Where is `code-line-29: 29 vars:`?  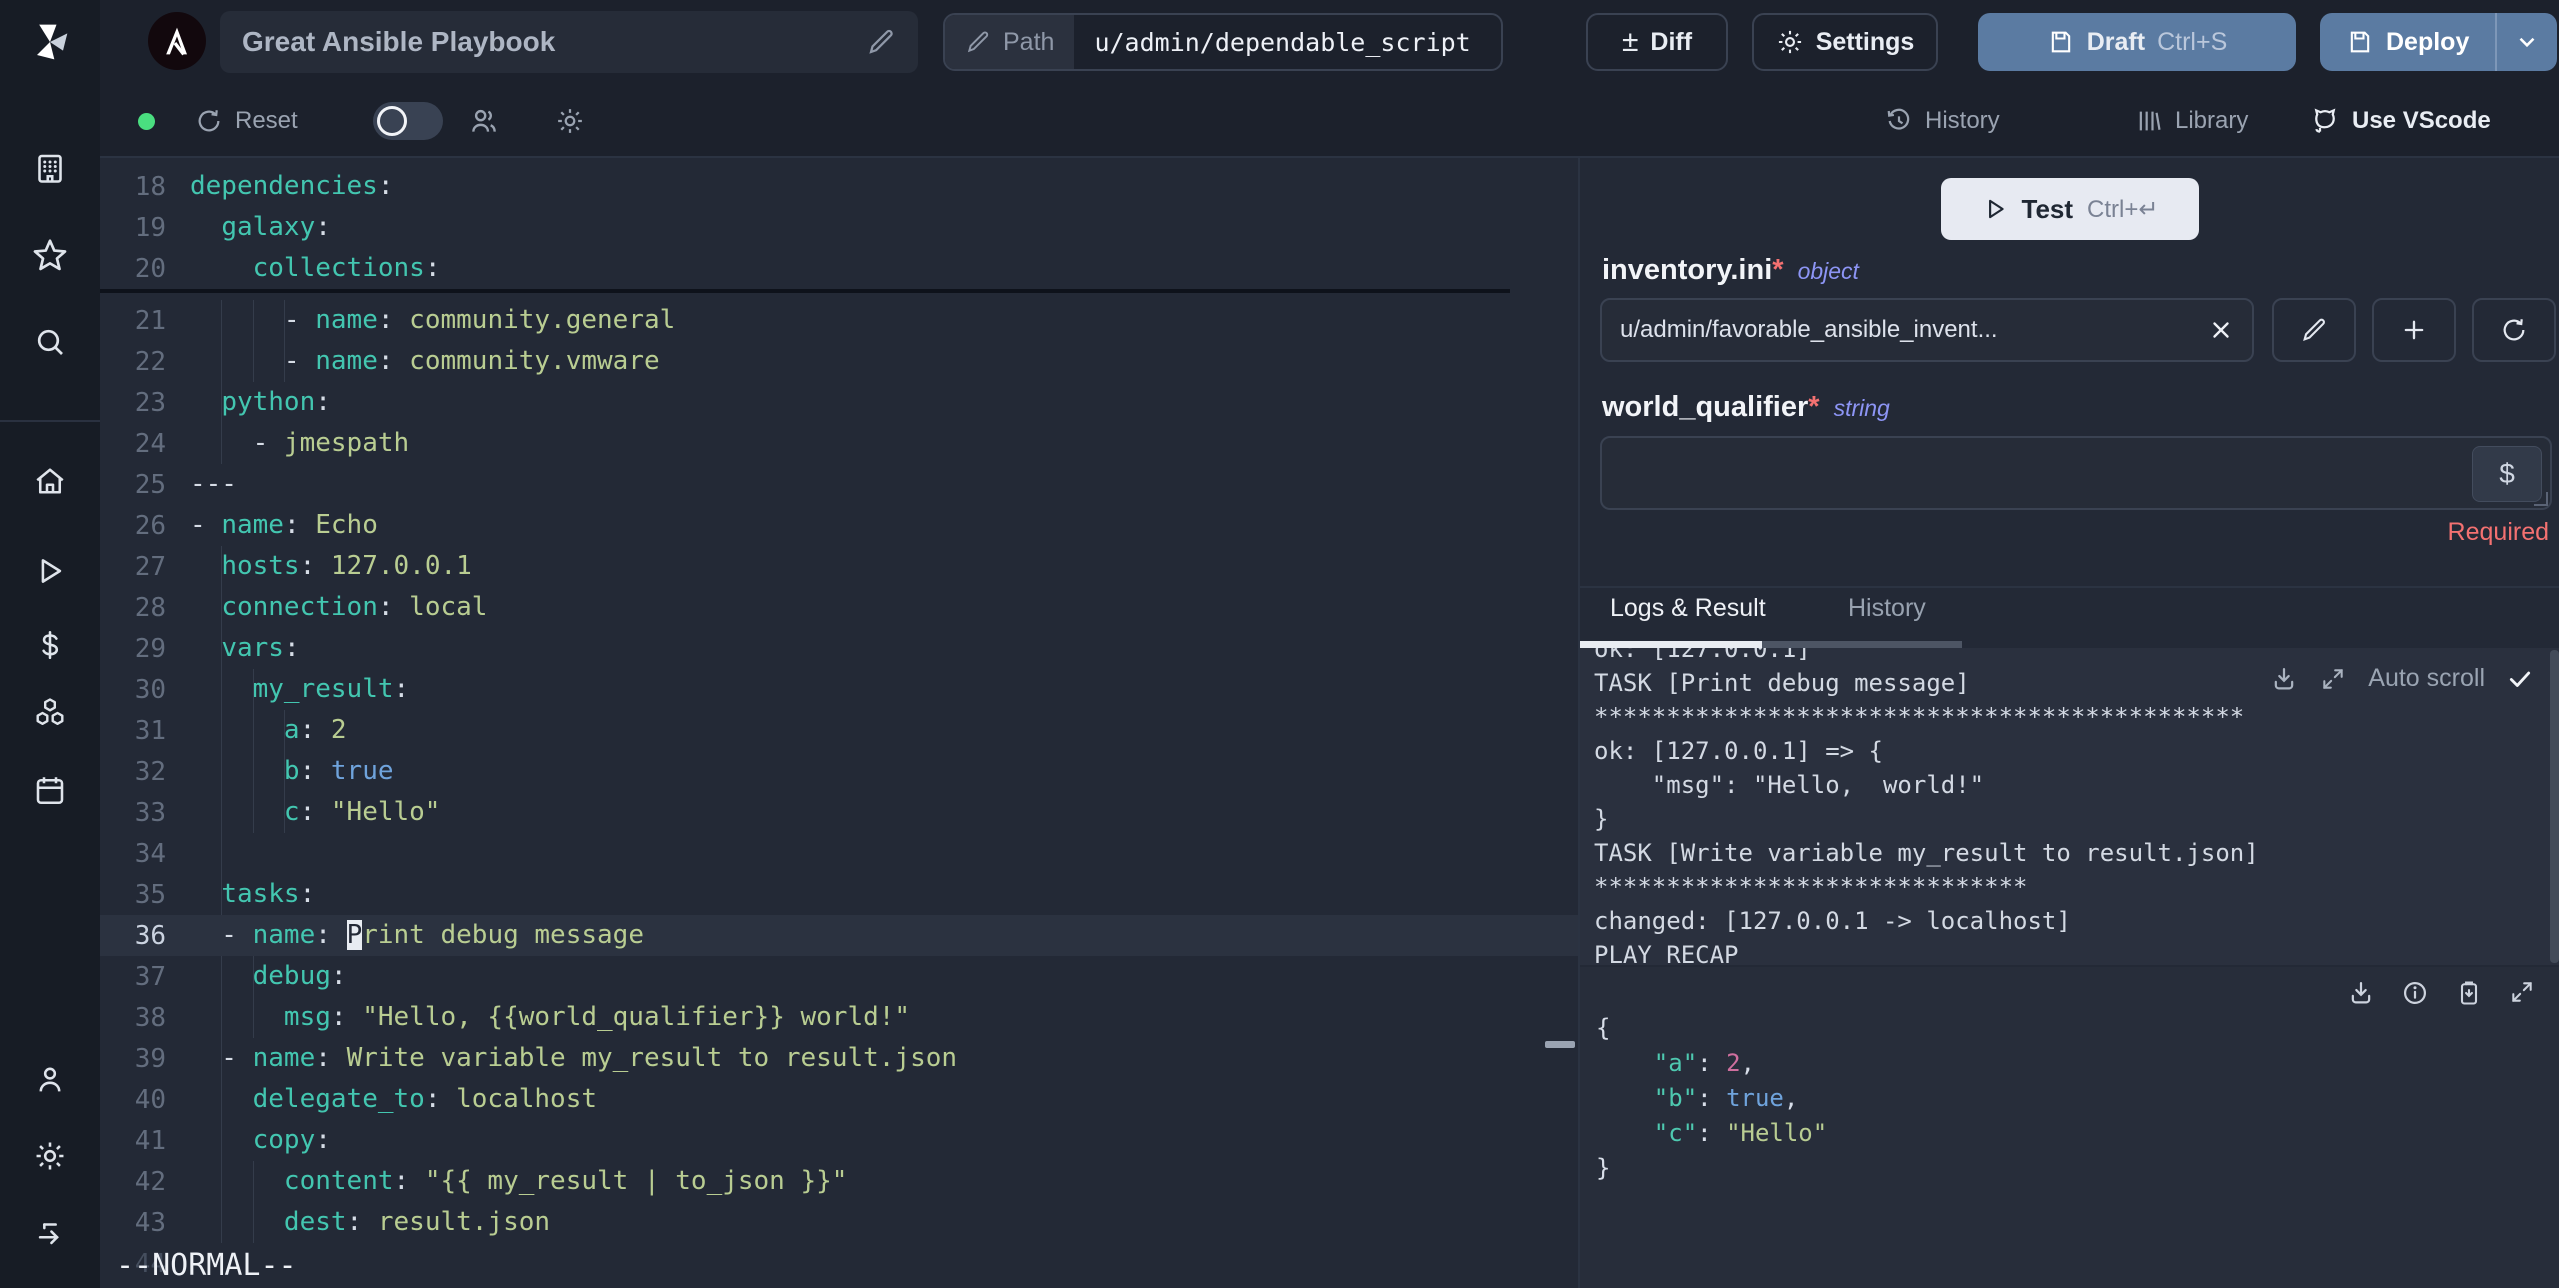
code-line-29: 29 vars: is located at coordinates (839, 648).